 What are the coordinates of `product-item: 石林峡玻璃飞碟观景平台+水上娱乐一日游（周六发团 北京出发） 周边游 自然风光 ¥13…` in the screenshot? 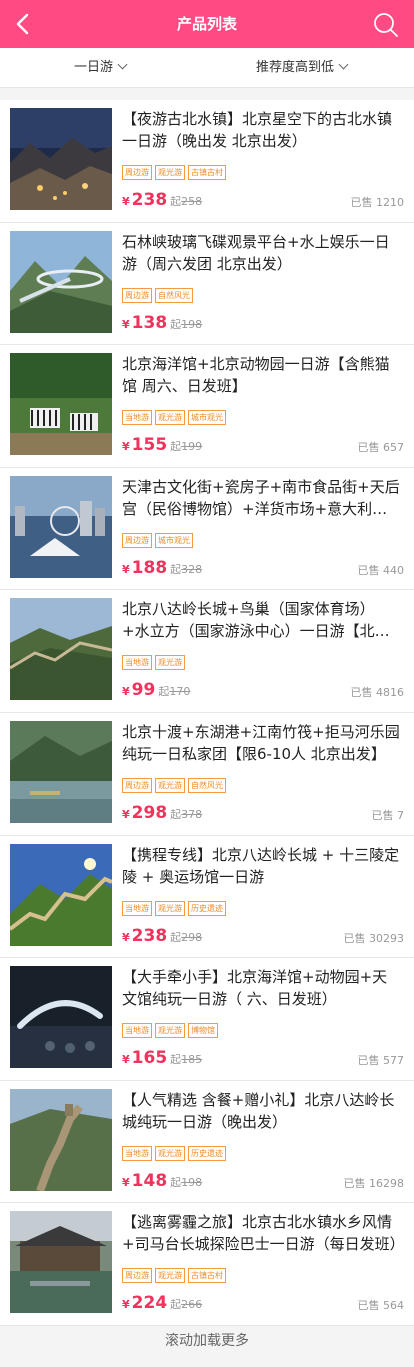 It's located at (207, 284).